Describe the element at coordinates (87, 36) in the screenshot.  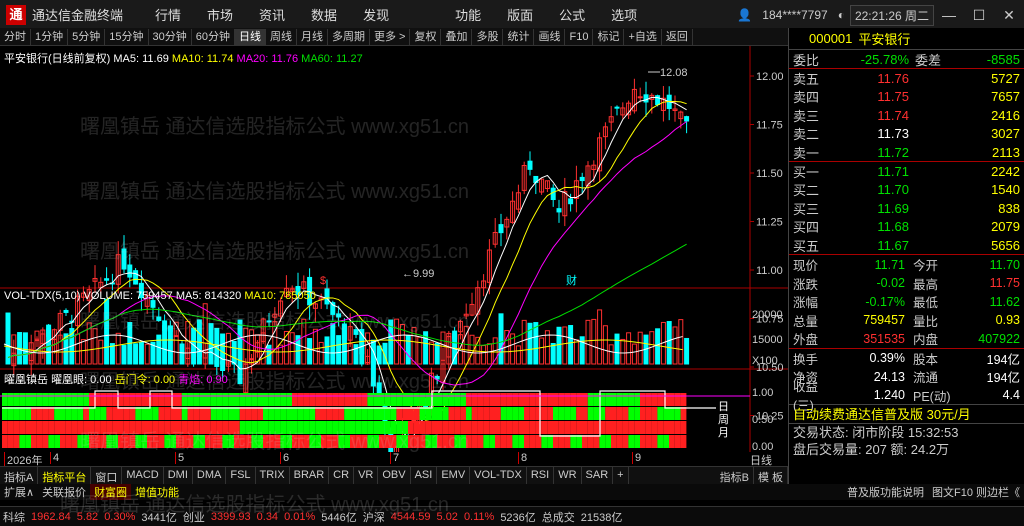
I see `toolbar-button: 5分钟` at that location.